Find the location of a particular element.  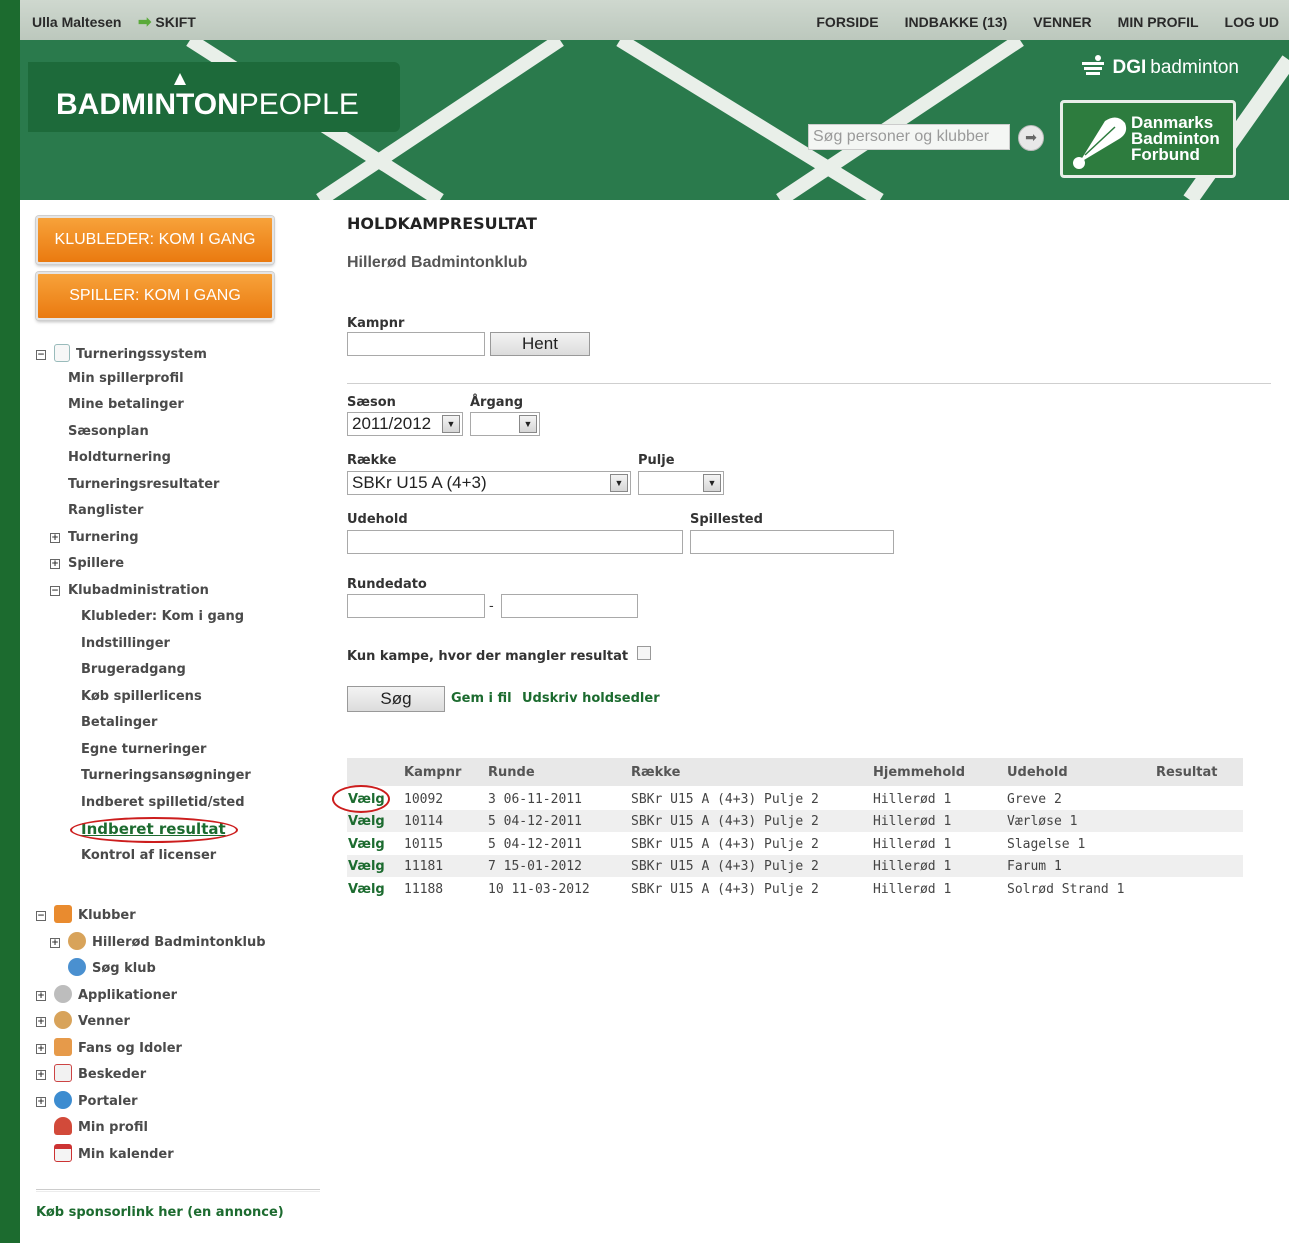

dgi-badminton-logo: DGI badminton is located at coordinates (1158, 68).